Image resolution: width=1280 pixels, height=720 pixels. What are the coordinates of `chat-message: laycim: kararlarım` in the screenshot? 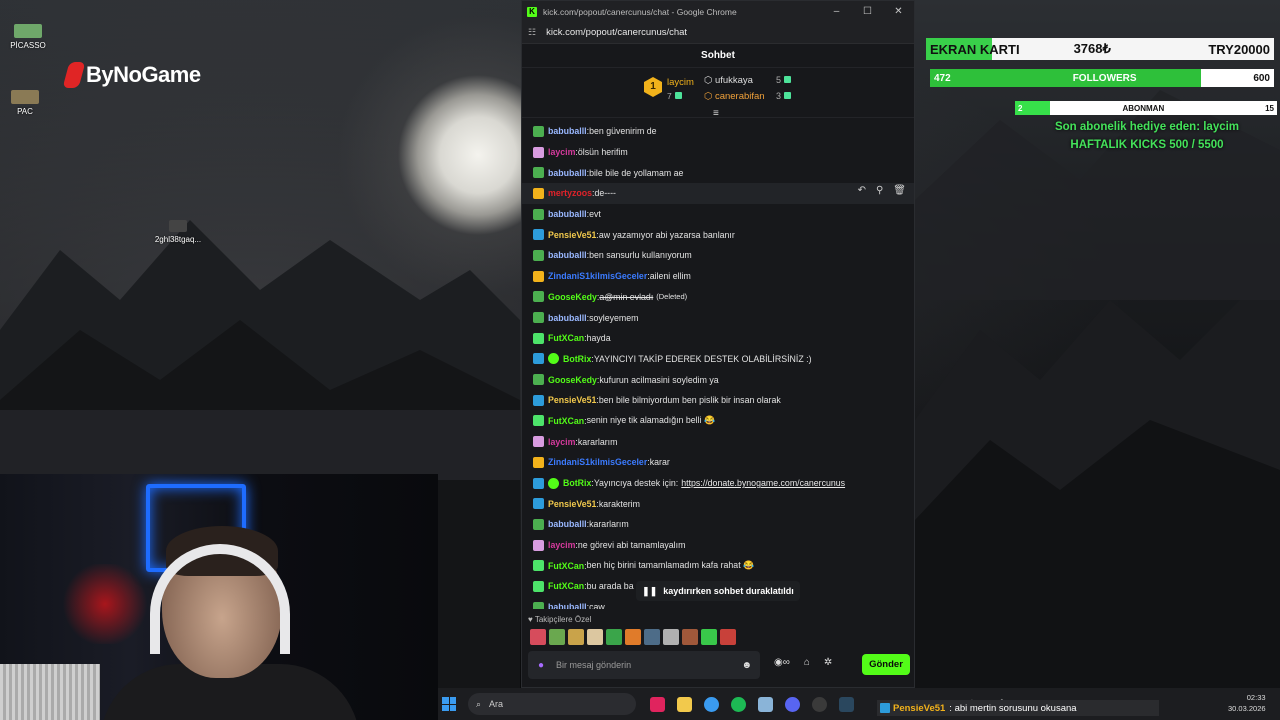 It's located at (718, 441).